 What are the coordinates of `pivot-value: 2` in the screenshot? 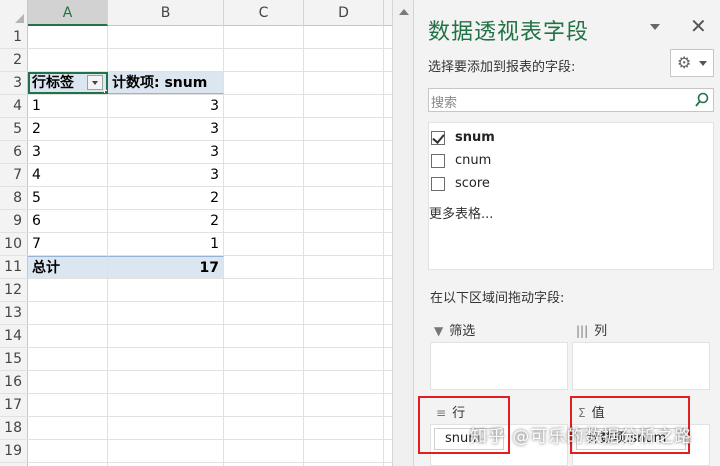 It's located at (166, 221).